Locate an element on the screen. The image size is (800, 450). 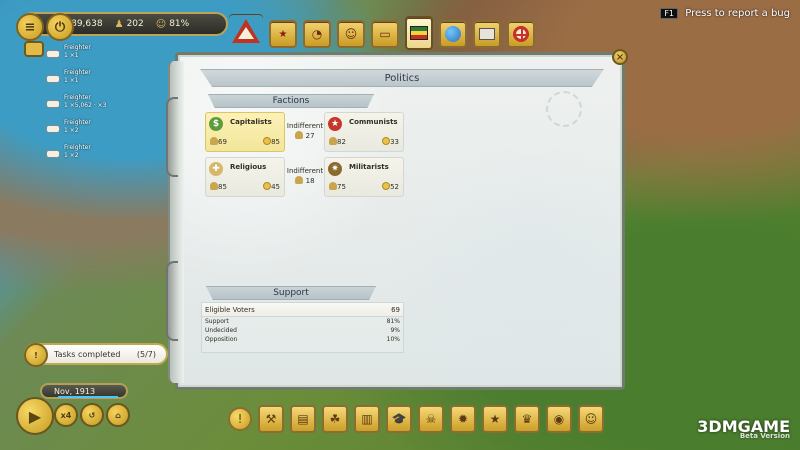
sailor-icon: ☺ is located at coordinates (591, 419).